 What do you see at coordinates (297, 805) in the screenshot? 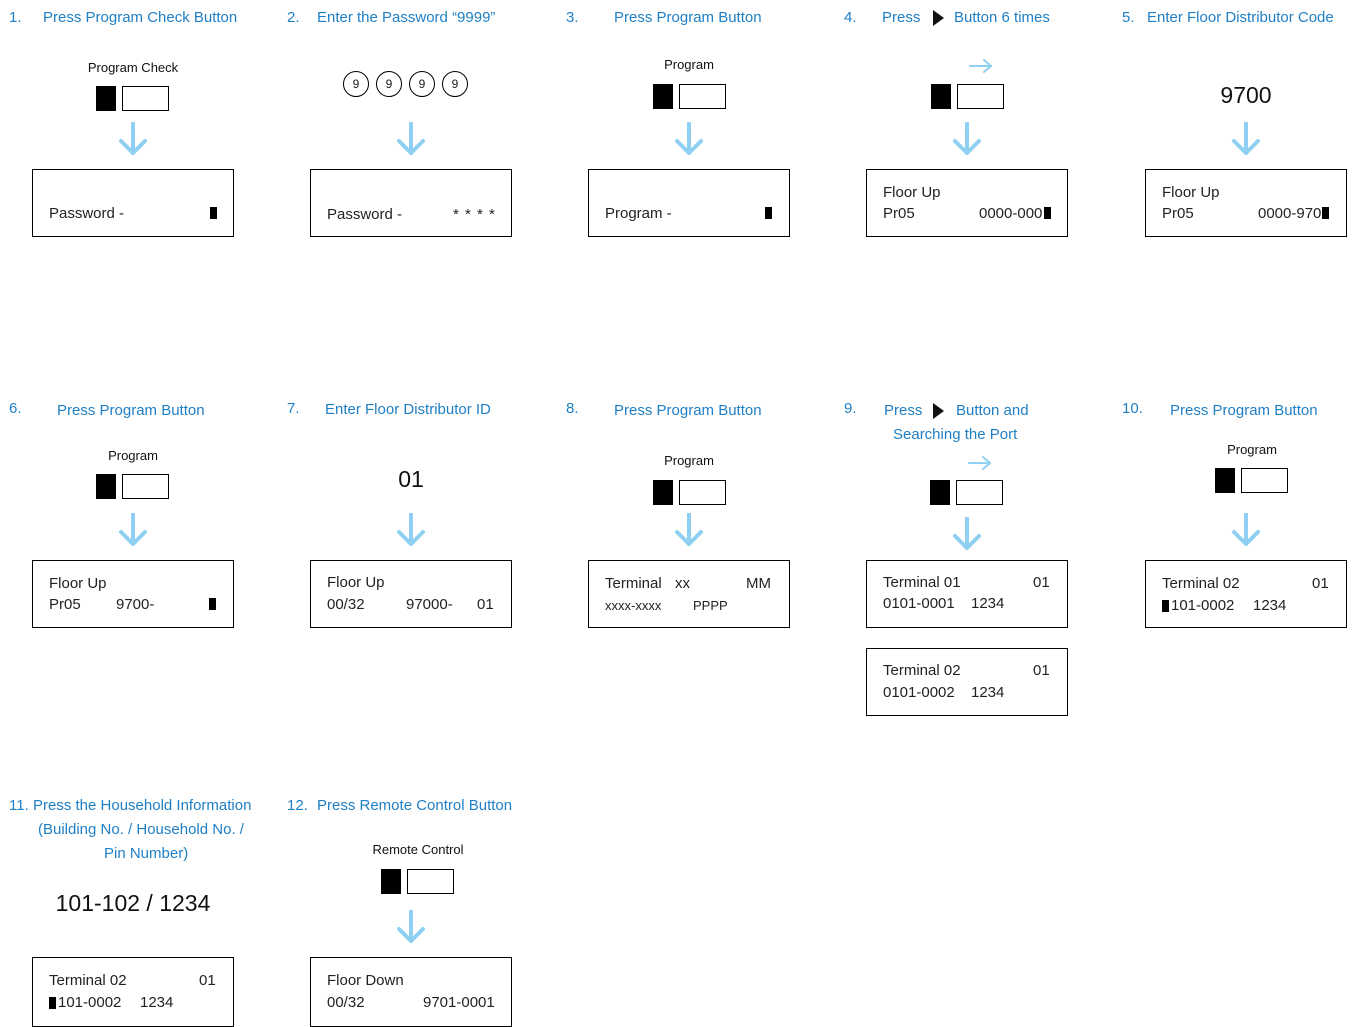
I see `step-number: 12.` at bounding box center [297, 805].